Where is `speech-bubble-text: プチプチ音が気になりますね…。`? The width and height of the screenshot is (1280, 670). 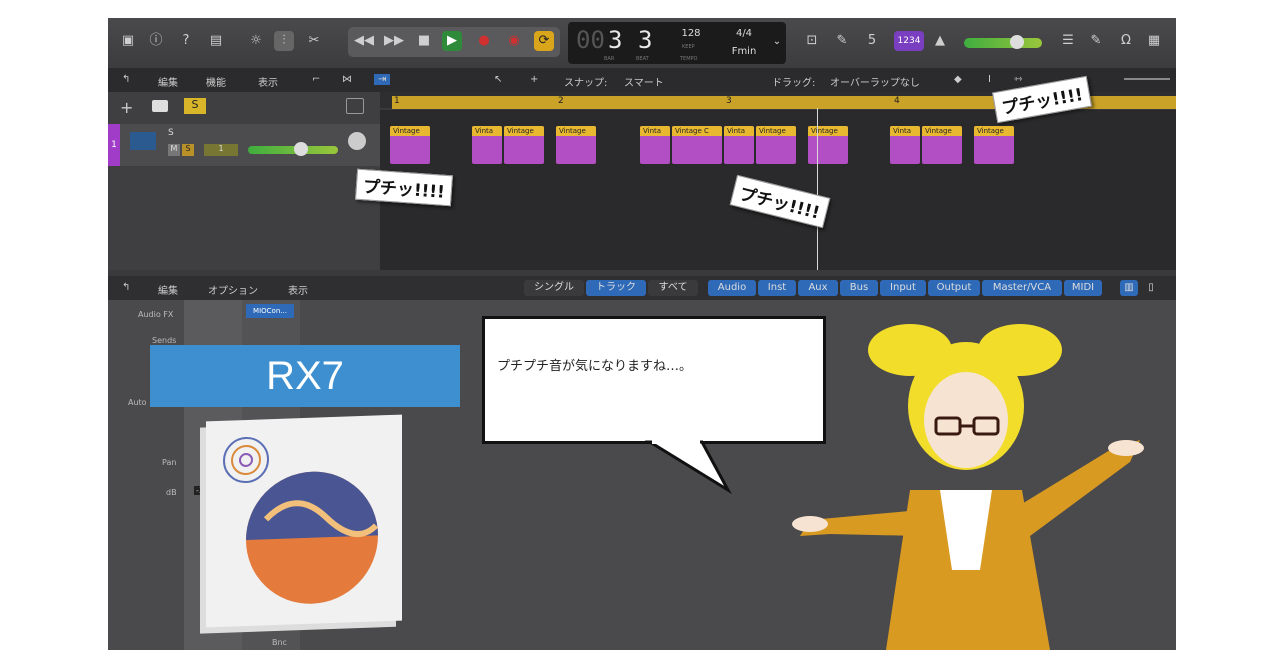
speech-bubble-text: プチプチ音が気になりますね…。 is located at coordinates (595, 366).